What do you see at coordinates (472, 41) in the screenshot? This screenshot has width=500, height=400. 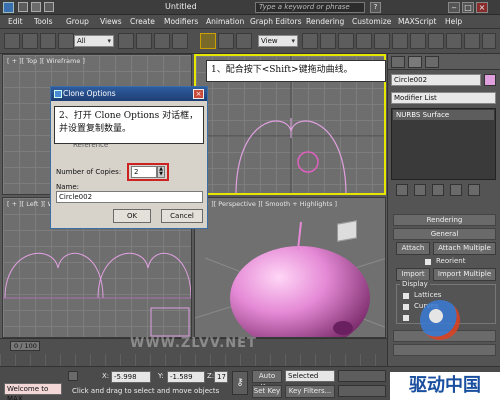 I see `render-icon` at bounding box center [472, 41].